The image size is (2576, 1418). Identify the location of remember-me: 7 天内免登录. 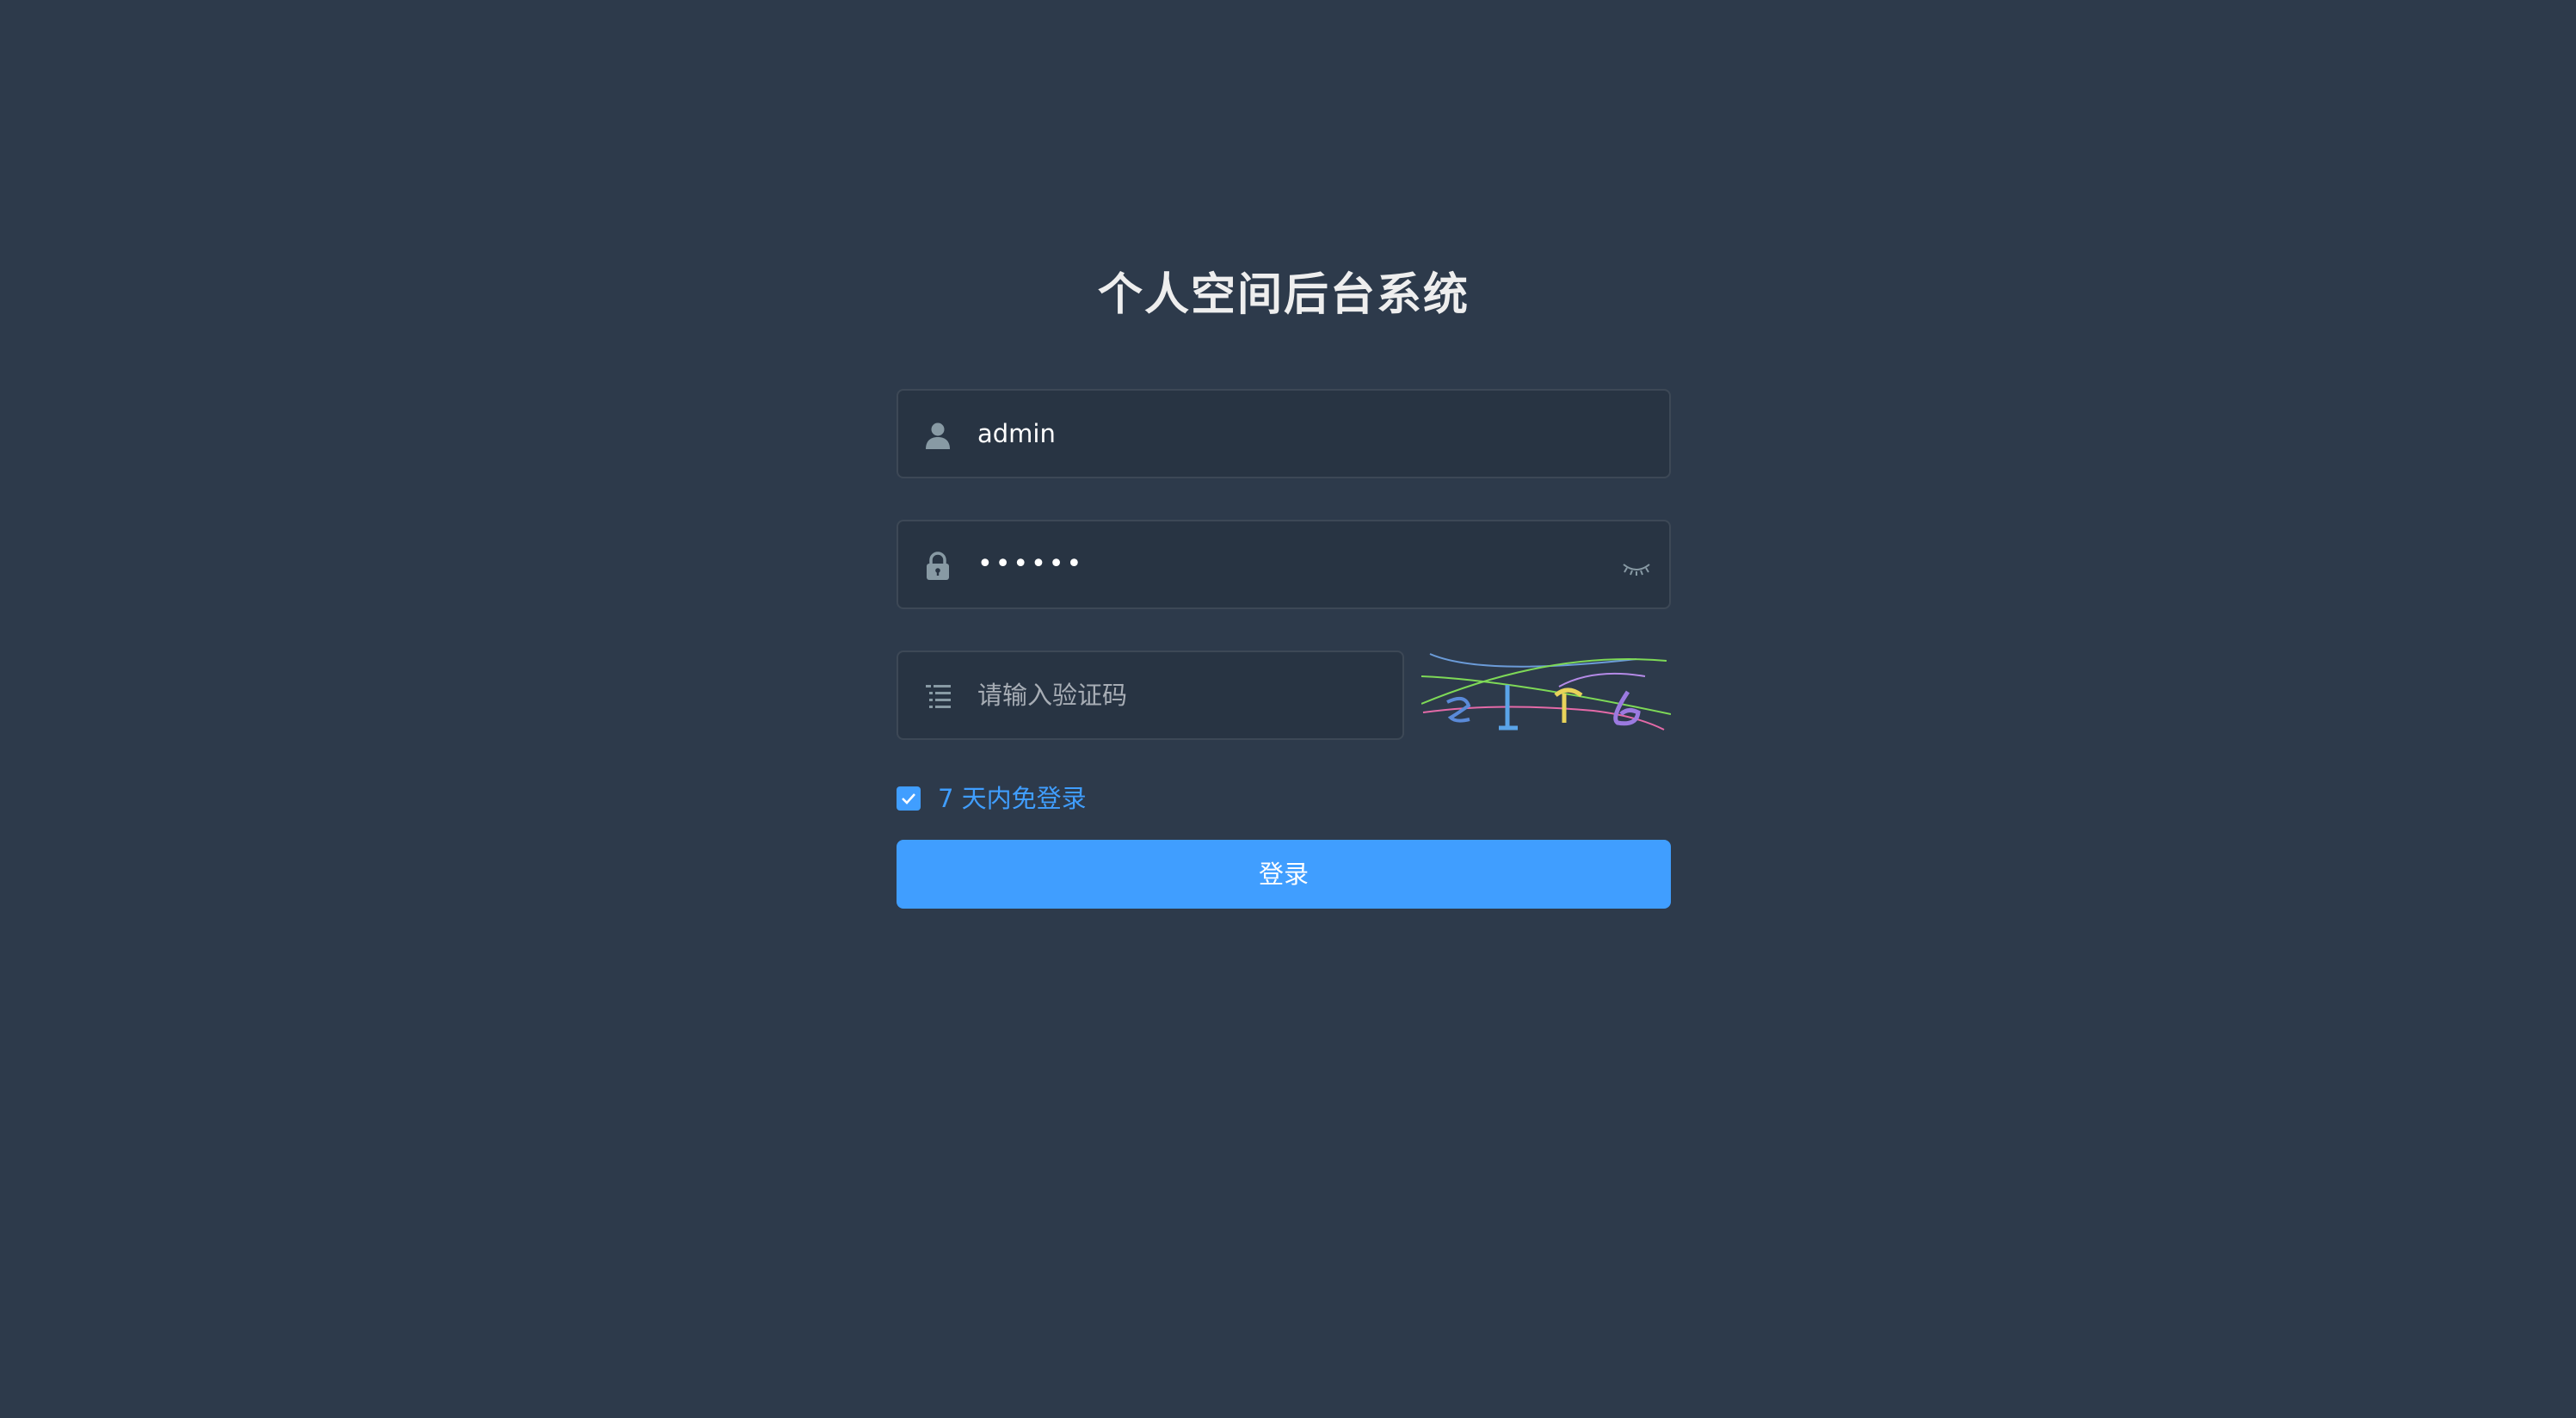
(992, 798).